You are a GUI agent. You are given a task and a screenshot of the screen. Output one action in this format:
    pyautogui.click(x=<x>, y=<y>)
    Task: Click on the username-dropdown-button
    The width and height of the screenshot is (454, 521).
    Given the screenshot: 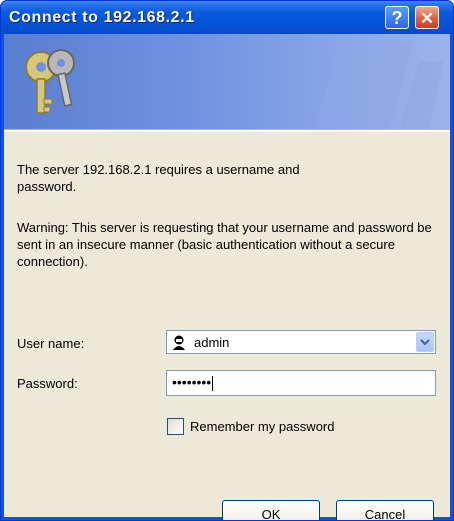 What is the action you would take?
    pyautogui.click(x=425, y=342)
    